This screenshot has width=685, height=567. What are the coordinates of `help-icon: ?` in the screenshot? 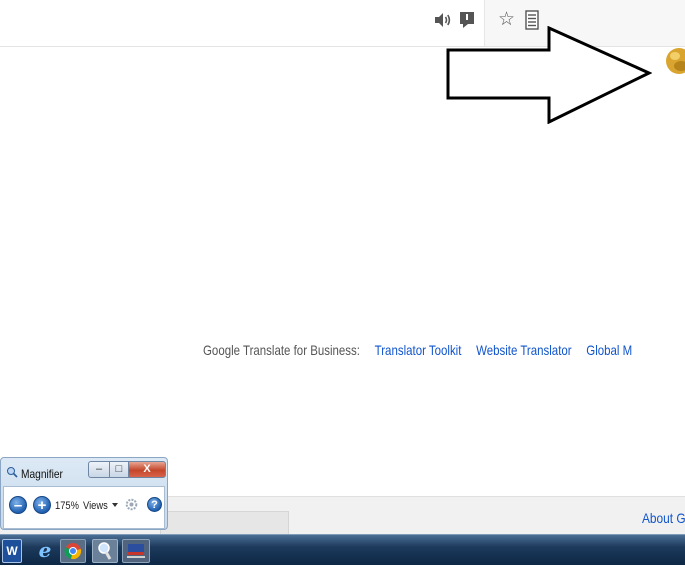 It's located at (154, 504).